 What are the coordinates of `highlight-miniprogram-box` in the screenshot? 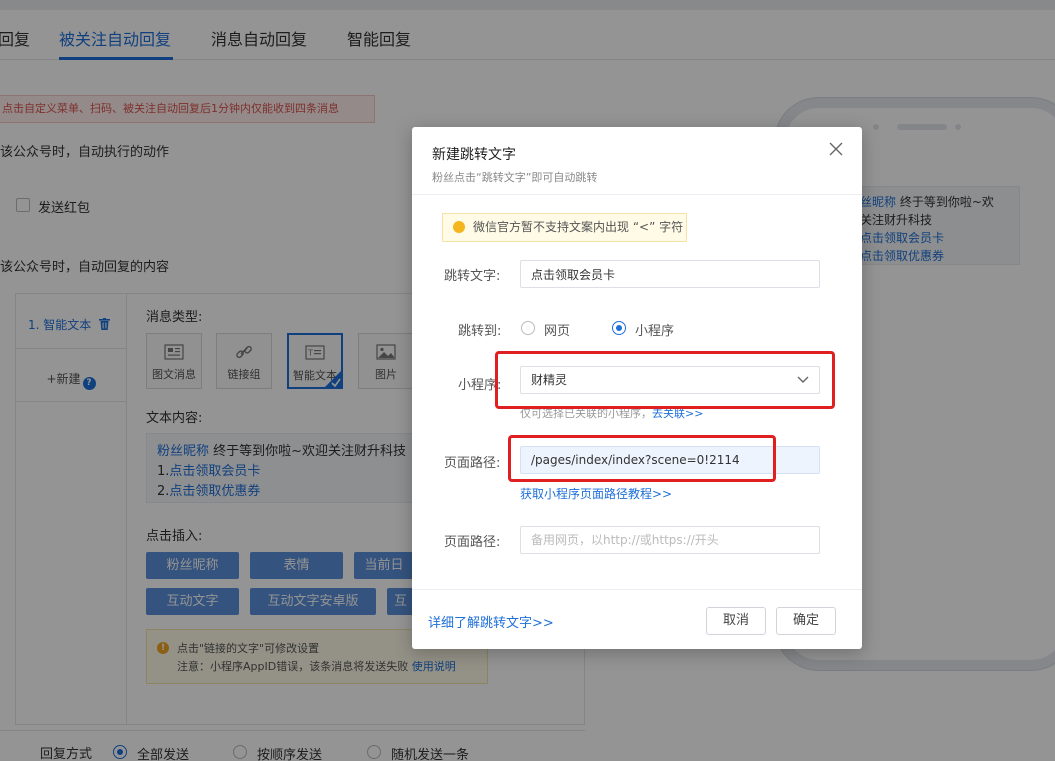 It's located at (665, 380).